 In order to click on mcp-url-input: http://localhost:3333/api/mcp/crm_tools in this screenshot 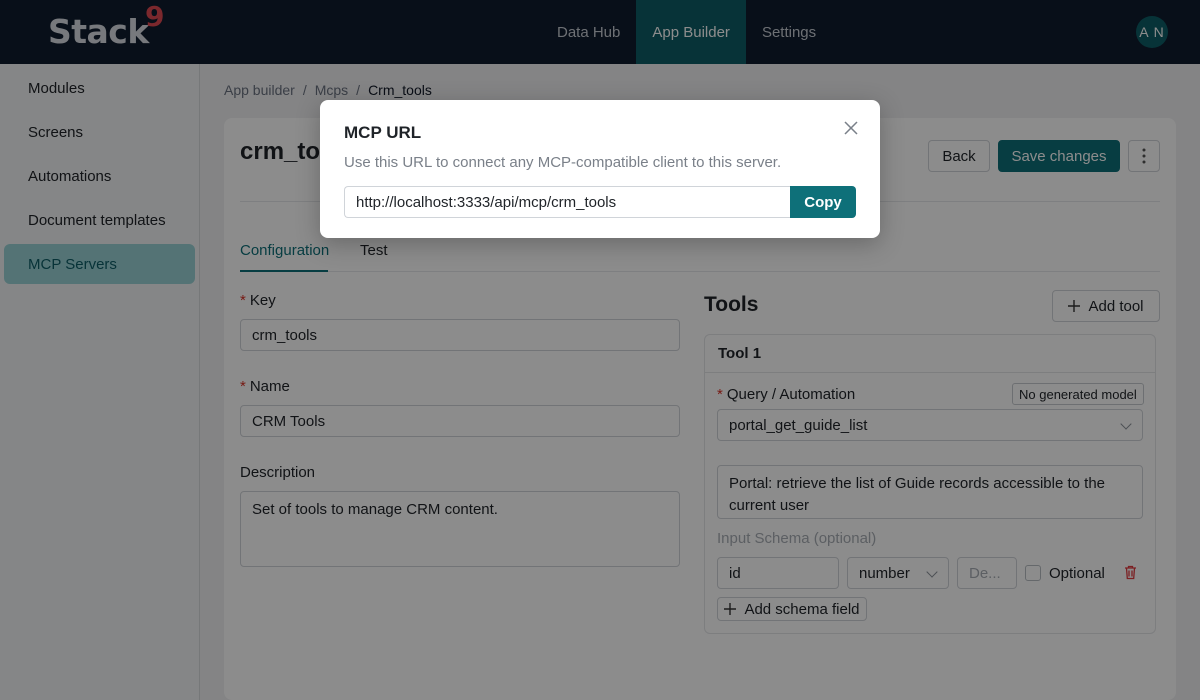, I will do `click(567, 202)`.